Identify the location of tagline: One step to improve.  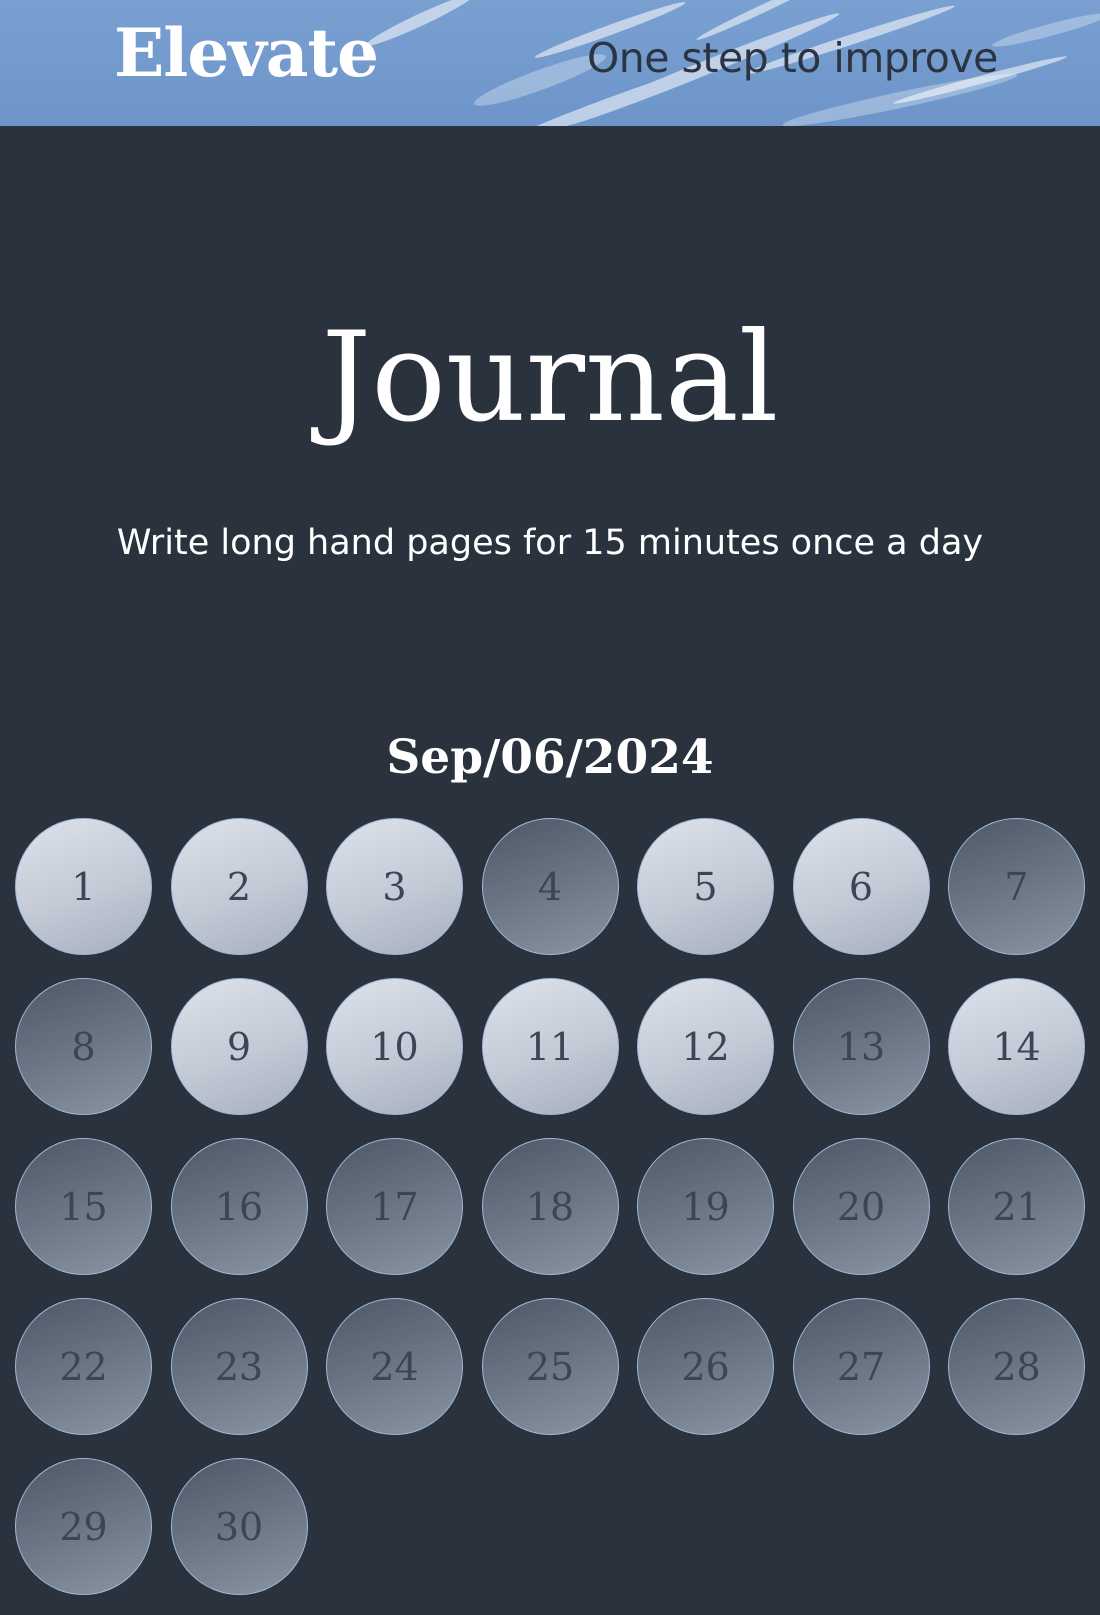
(792, 58).